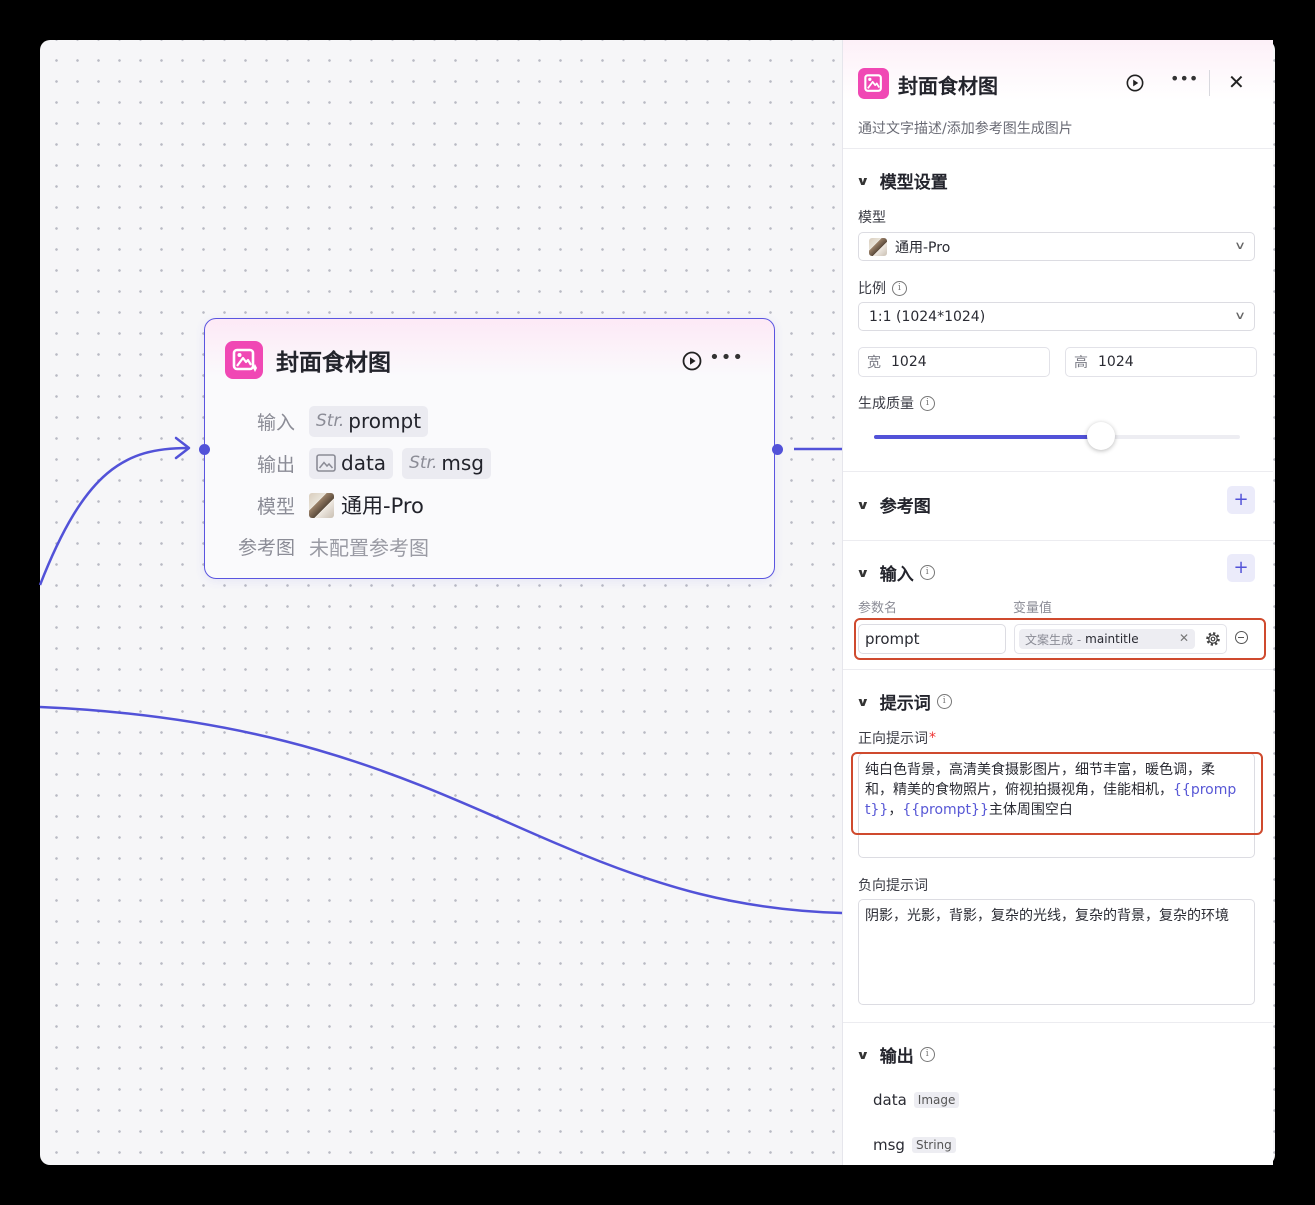 Image resolution: width=1315 pixels, height=1205 pixels. Describe the element at coordinates (936, 1100) in the screenshot. I see `output-type-badge: Image` at that location.